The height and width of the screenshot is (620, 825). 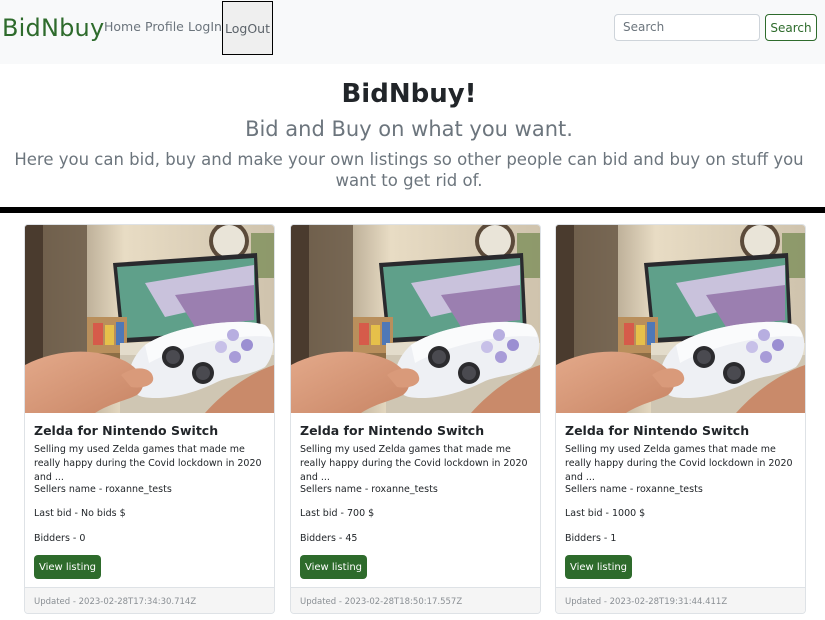 I want to click on listing-footer: Updated - 2023-02-28T18:50:17.557Z, so click(x=415, y=600).